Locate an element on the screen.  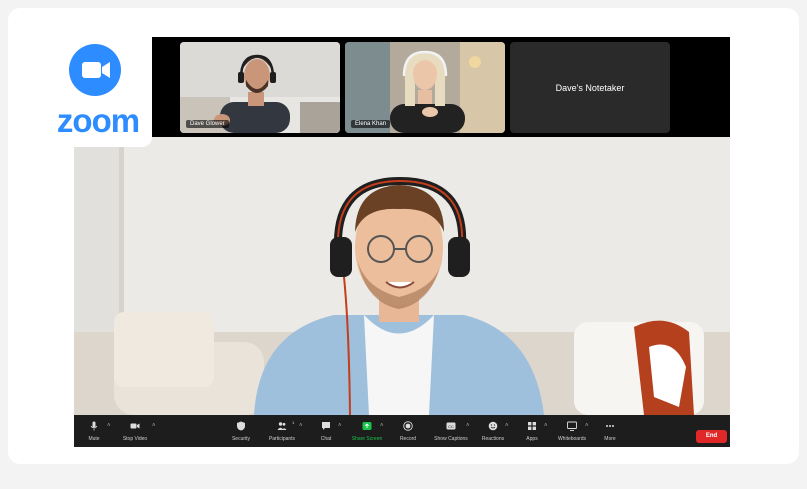
stop-video-label: Stop Video is located at coordinates (135, 439).